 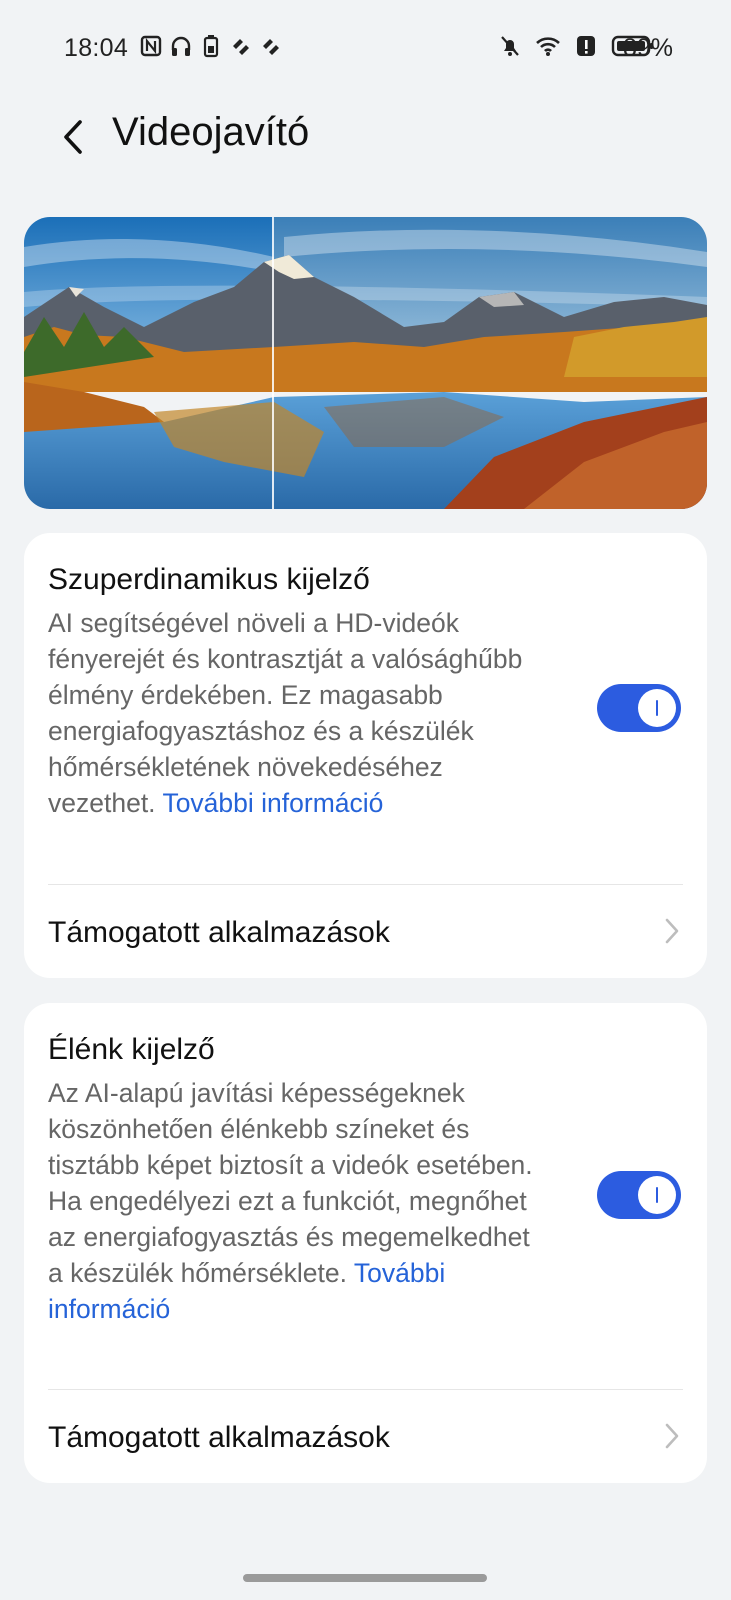 I want to click on status-left-icons, so click(x=211, y=46).